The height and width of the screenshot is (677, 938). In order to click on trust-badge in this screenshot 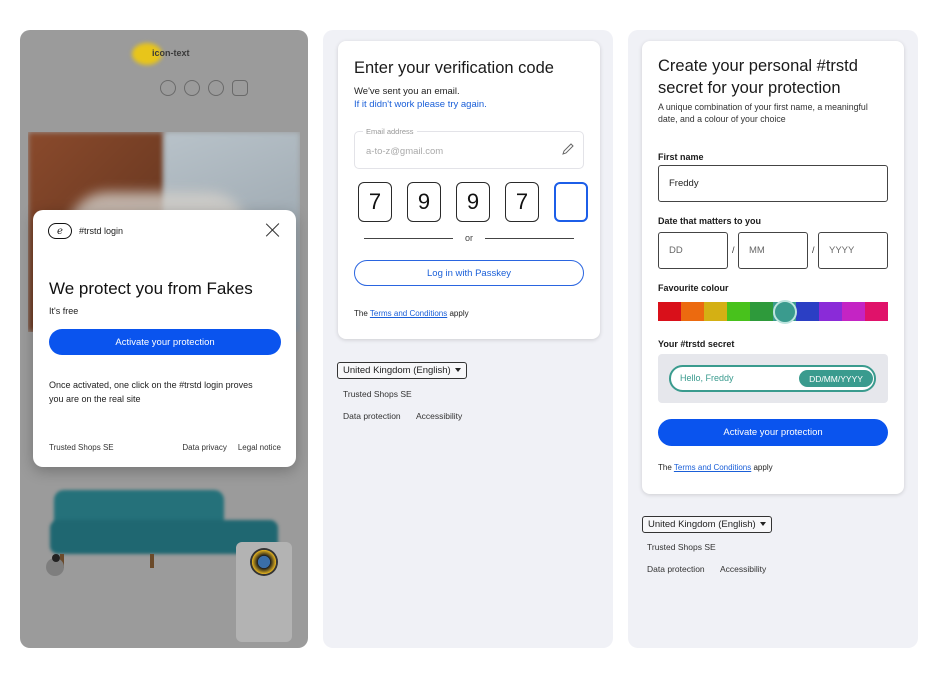, I will do `click(264, 592)`.